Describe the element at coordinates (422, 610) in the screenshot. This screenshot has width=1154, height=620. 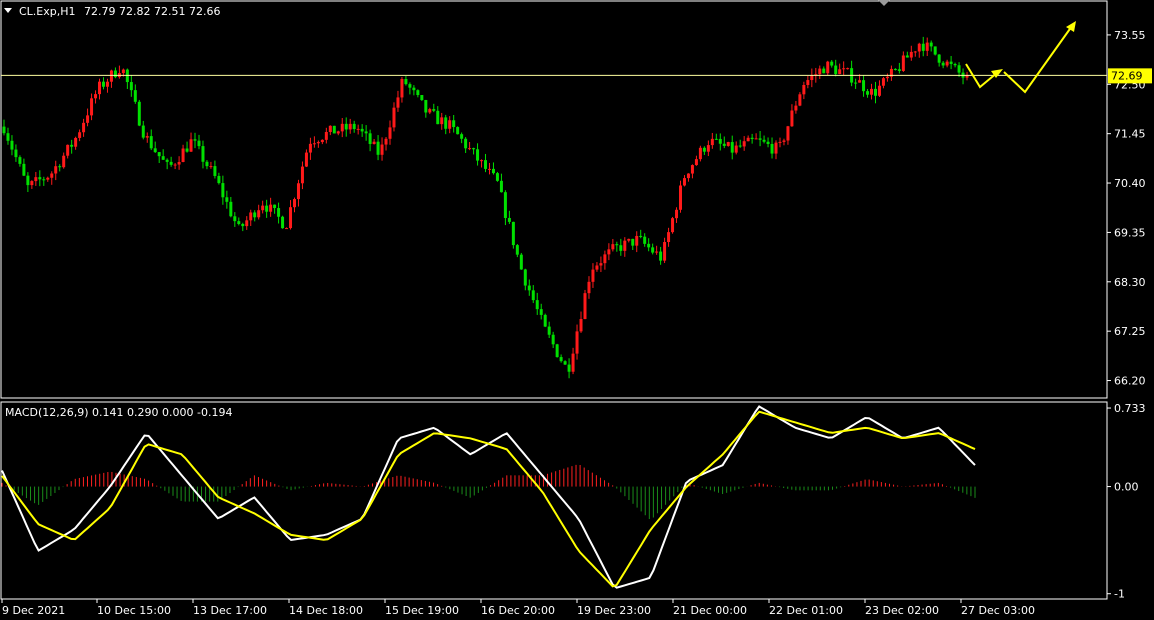
I see `time-tick-label: 15 Dec 19:00` at that location.